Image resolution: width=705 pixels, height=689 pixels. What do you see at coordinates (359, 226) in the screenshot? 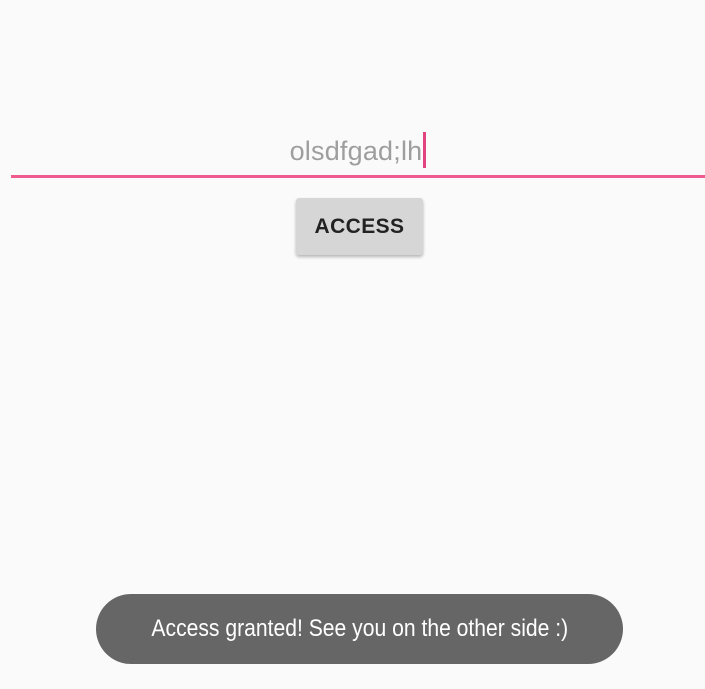
I see `access-button: ACCESS` at bounding box center [359, 226].